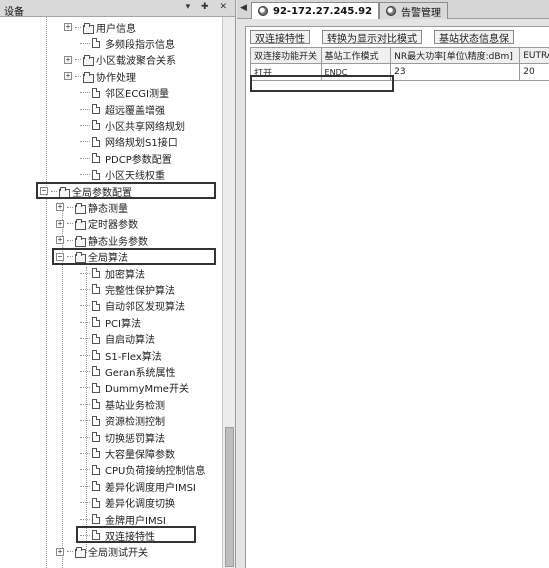 This screenshot has width=549, height=568. Describe the element at coordinates (116, 29) in the screenshot. I see `tree-item-label: 用户信息` at that location.